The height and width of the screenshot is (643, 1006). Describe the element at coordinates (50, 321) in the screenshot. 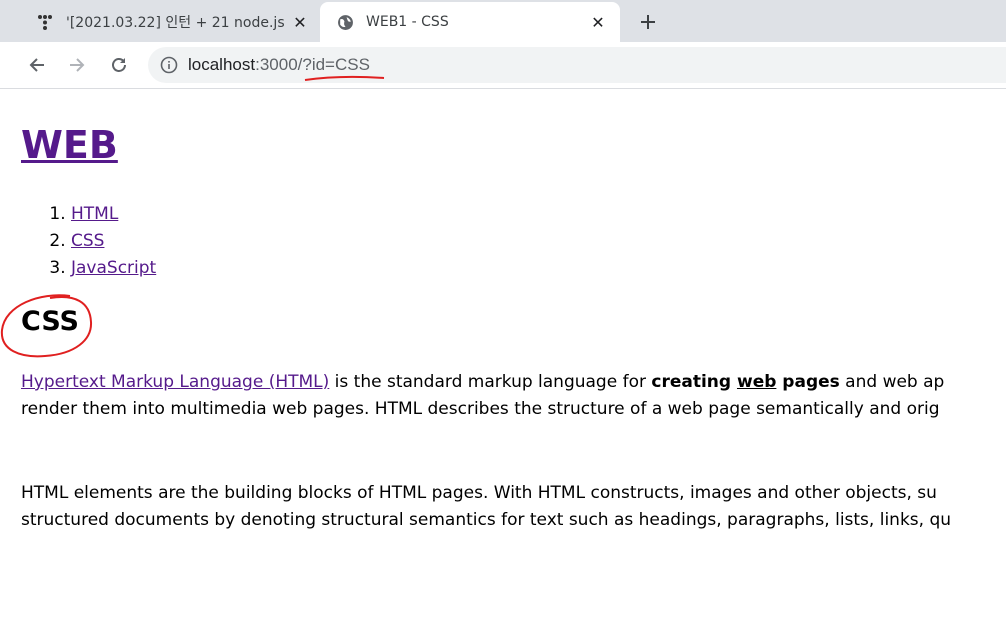

I see `topic-title: CSS` at that location.